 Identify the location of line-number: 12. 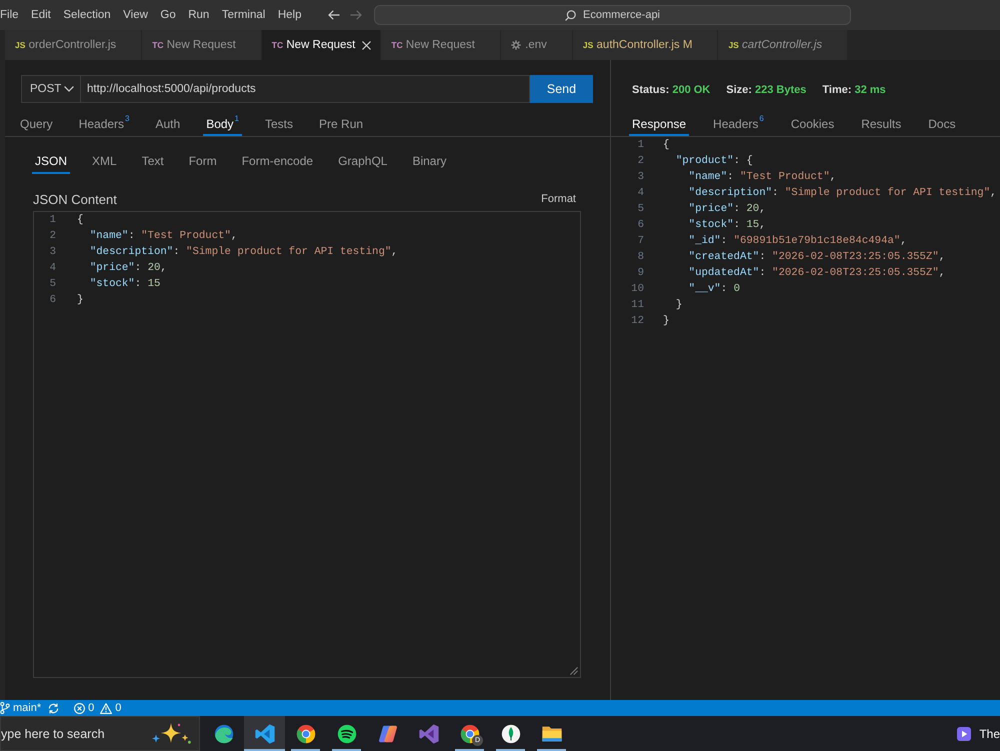
(637, 321).